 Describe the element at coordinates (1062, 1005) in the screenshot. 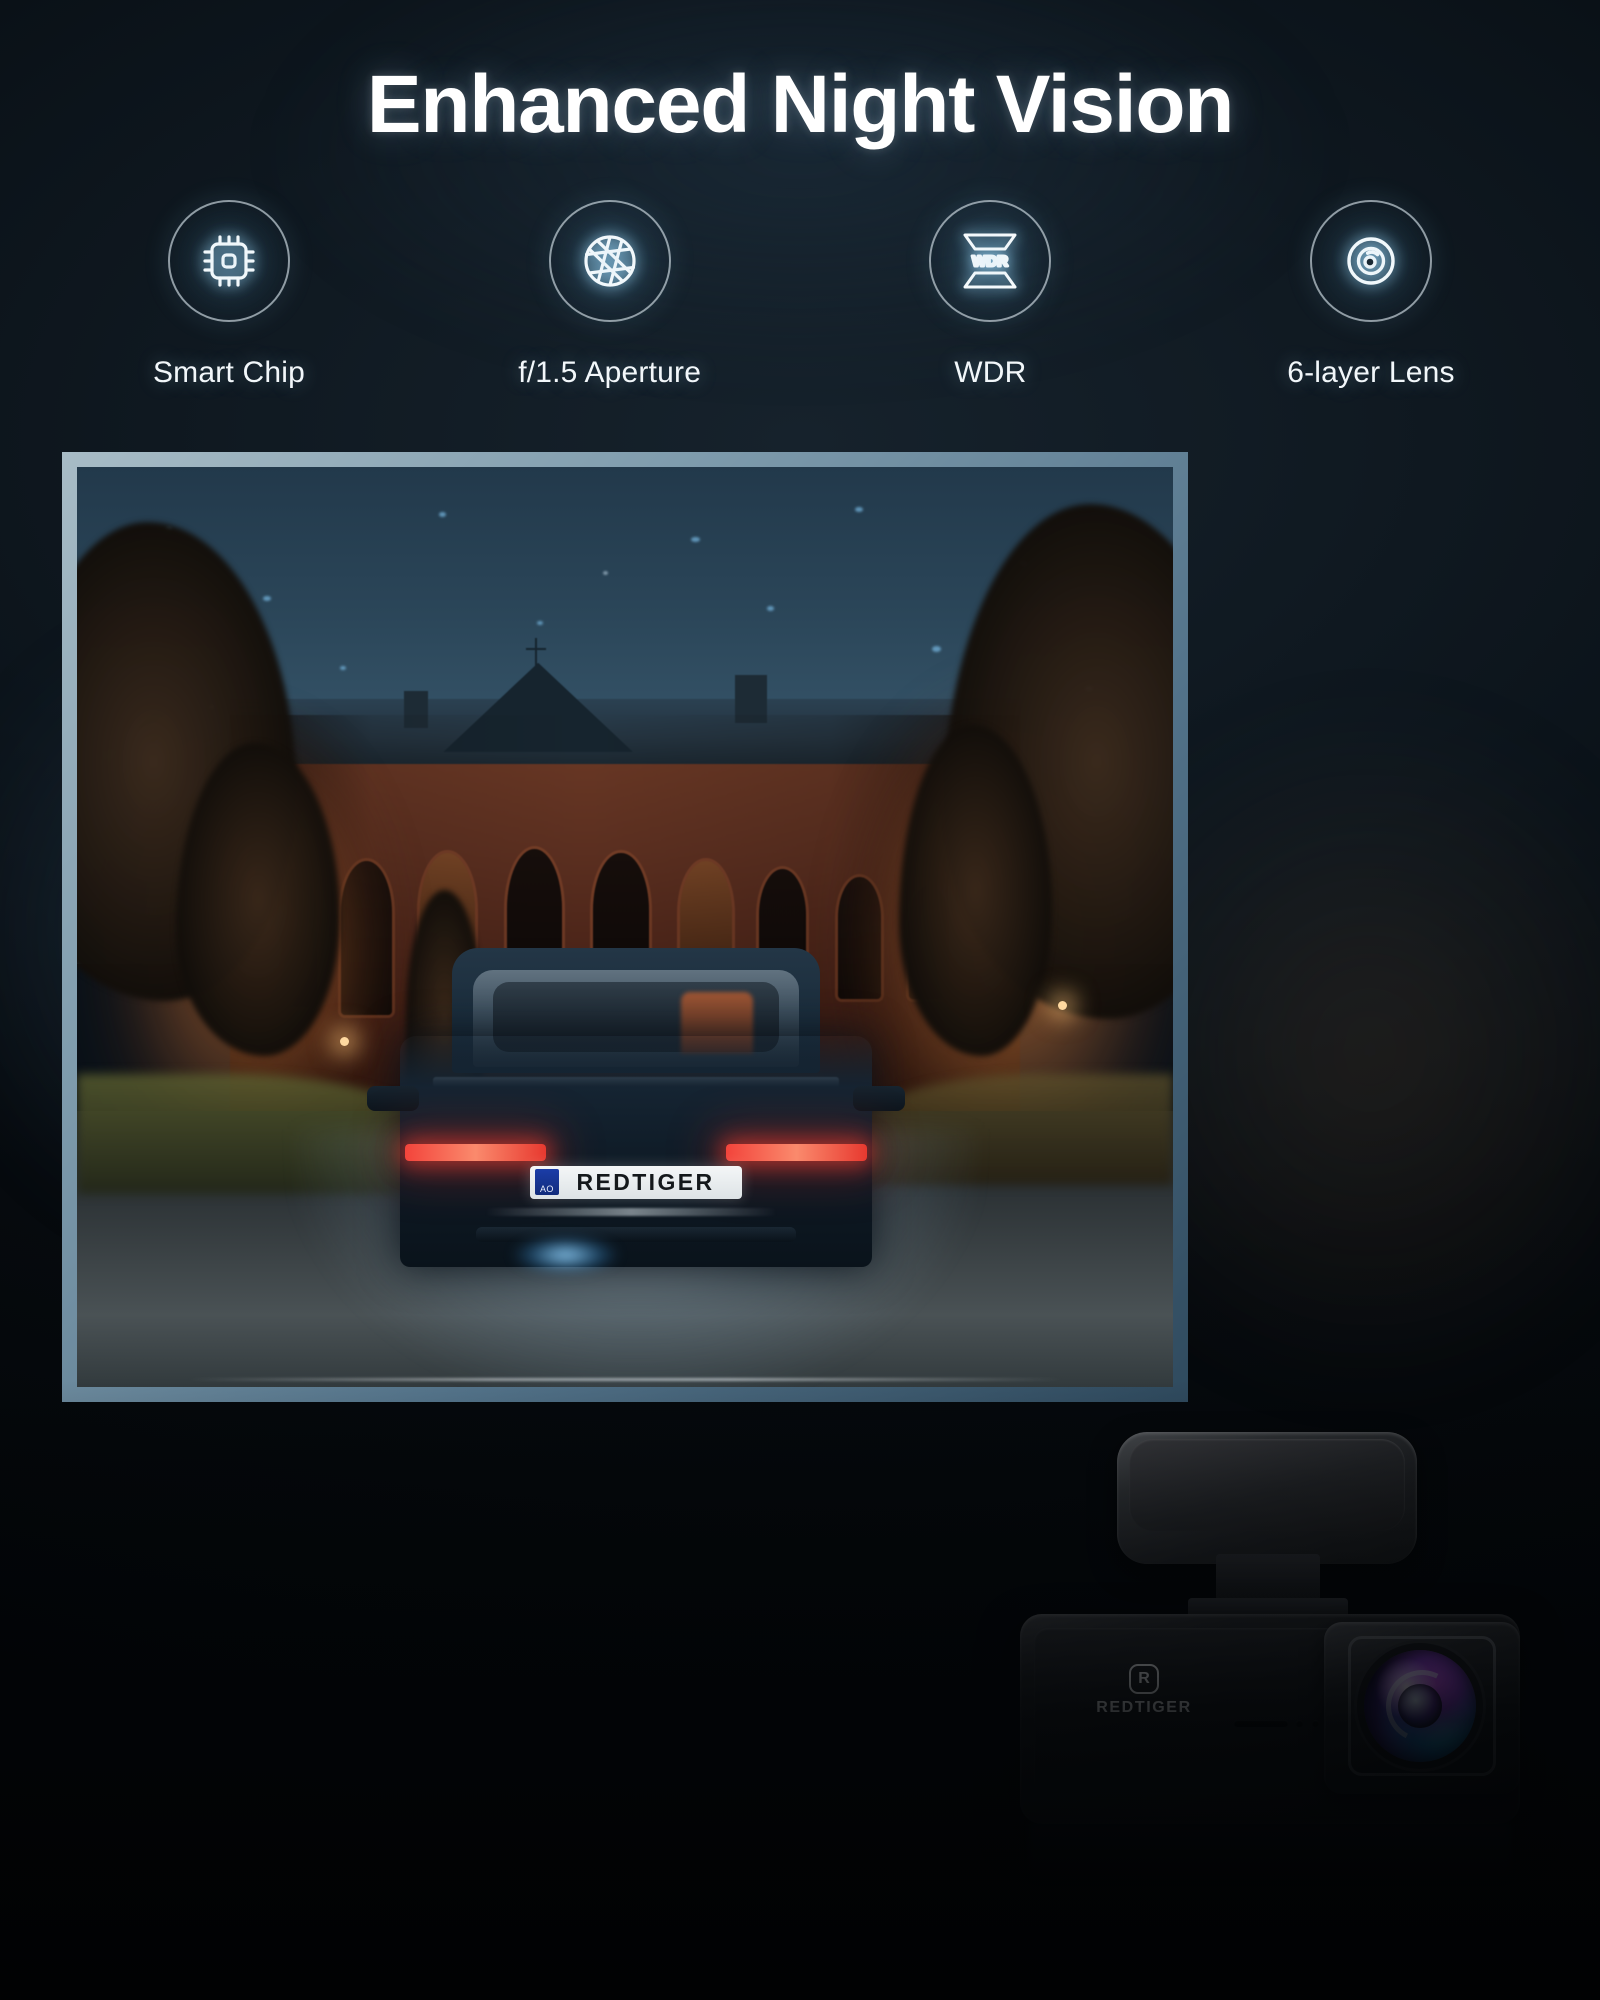

I see `street-lamp-right` at that location.